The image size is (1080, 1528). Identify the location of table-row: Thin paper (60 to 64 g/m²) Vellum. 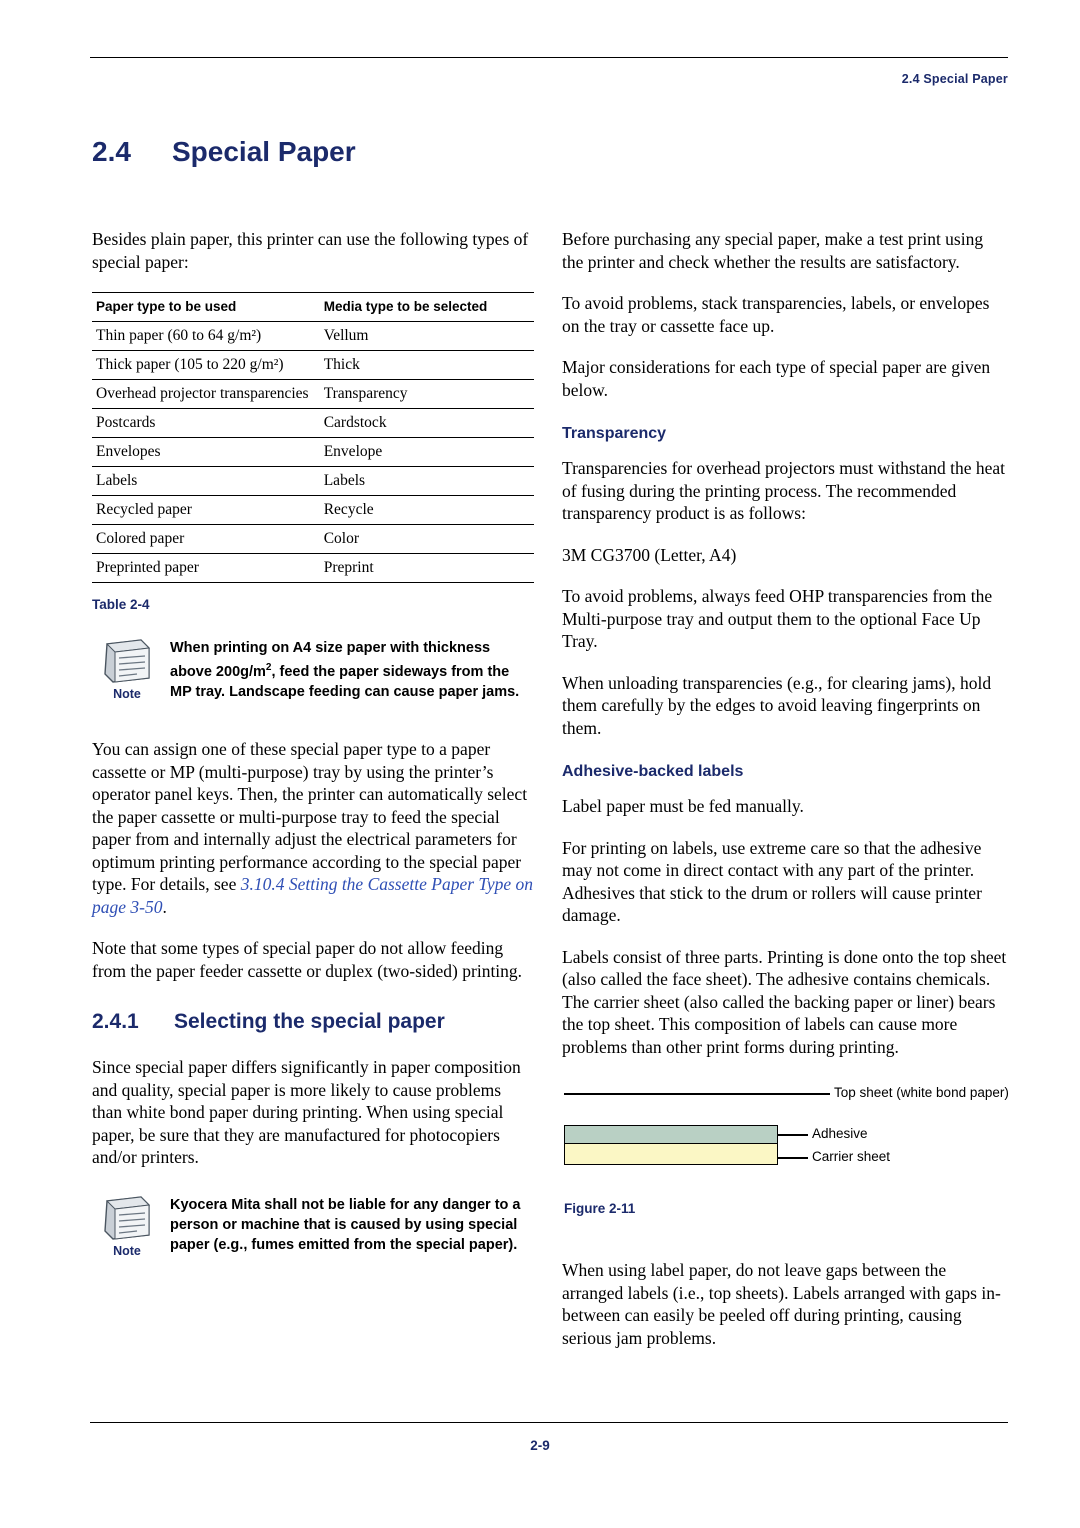
(313, 336).